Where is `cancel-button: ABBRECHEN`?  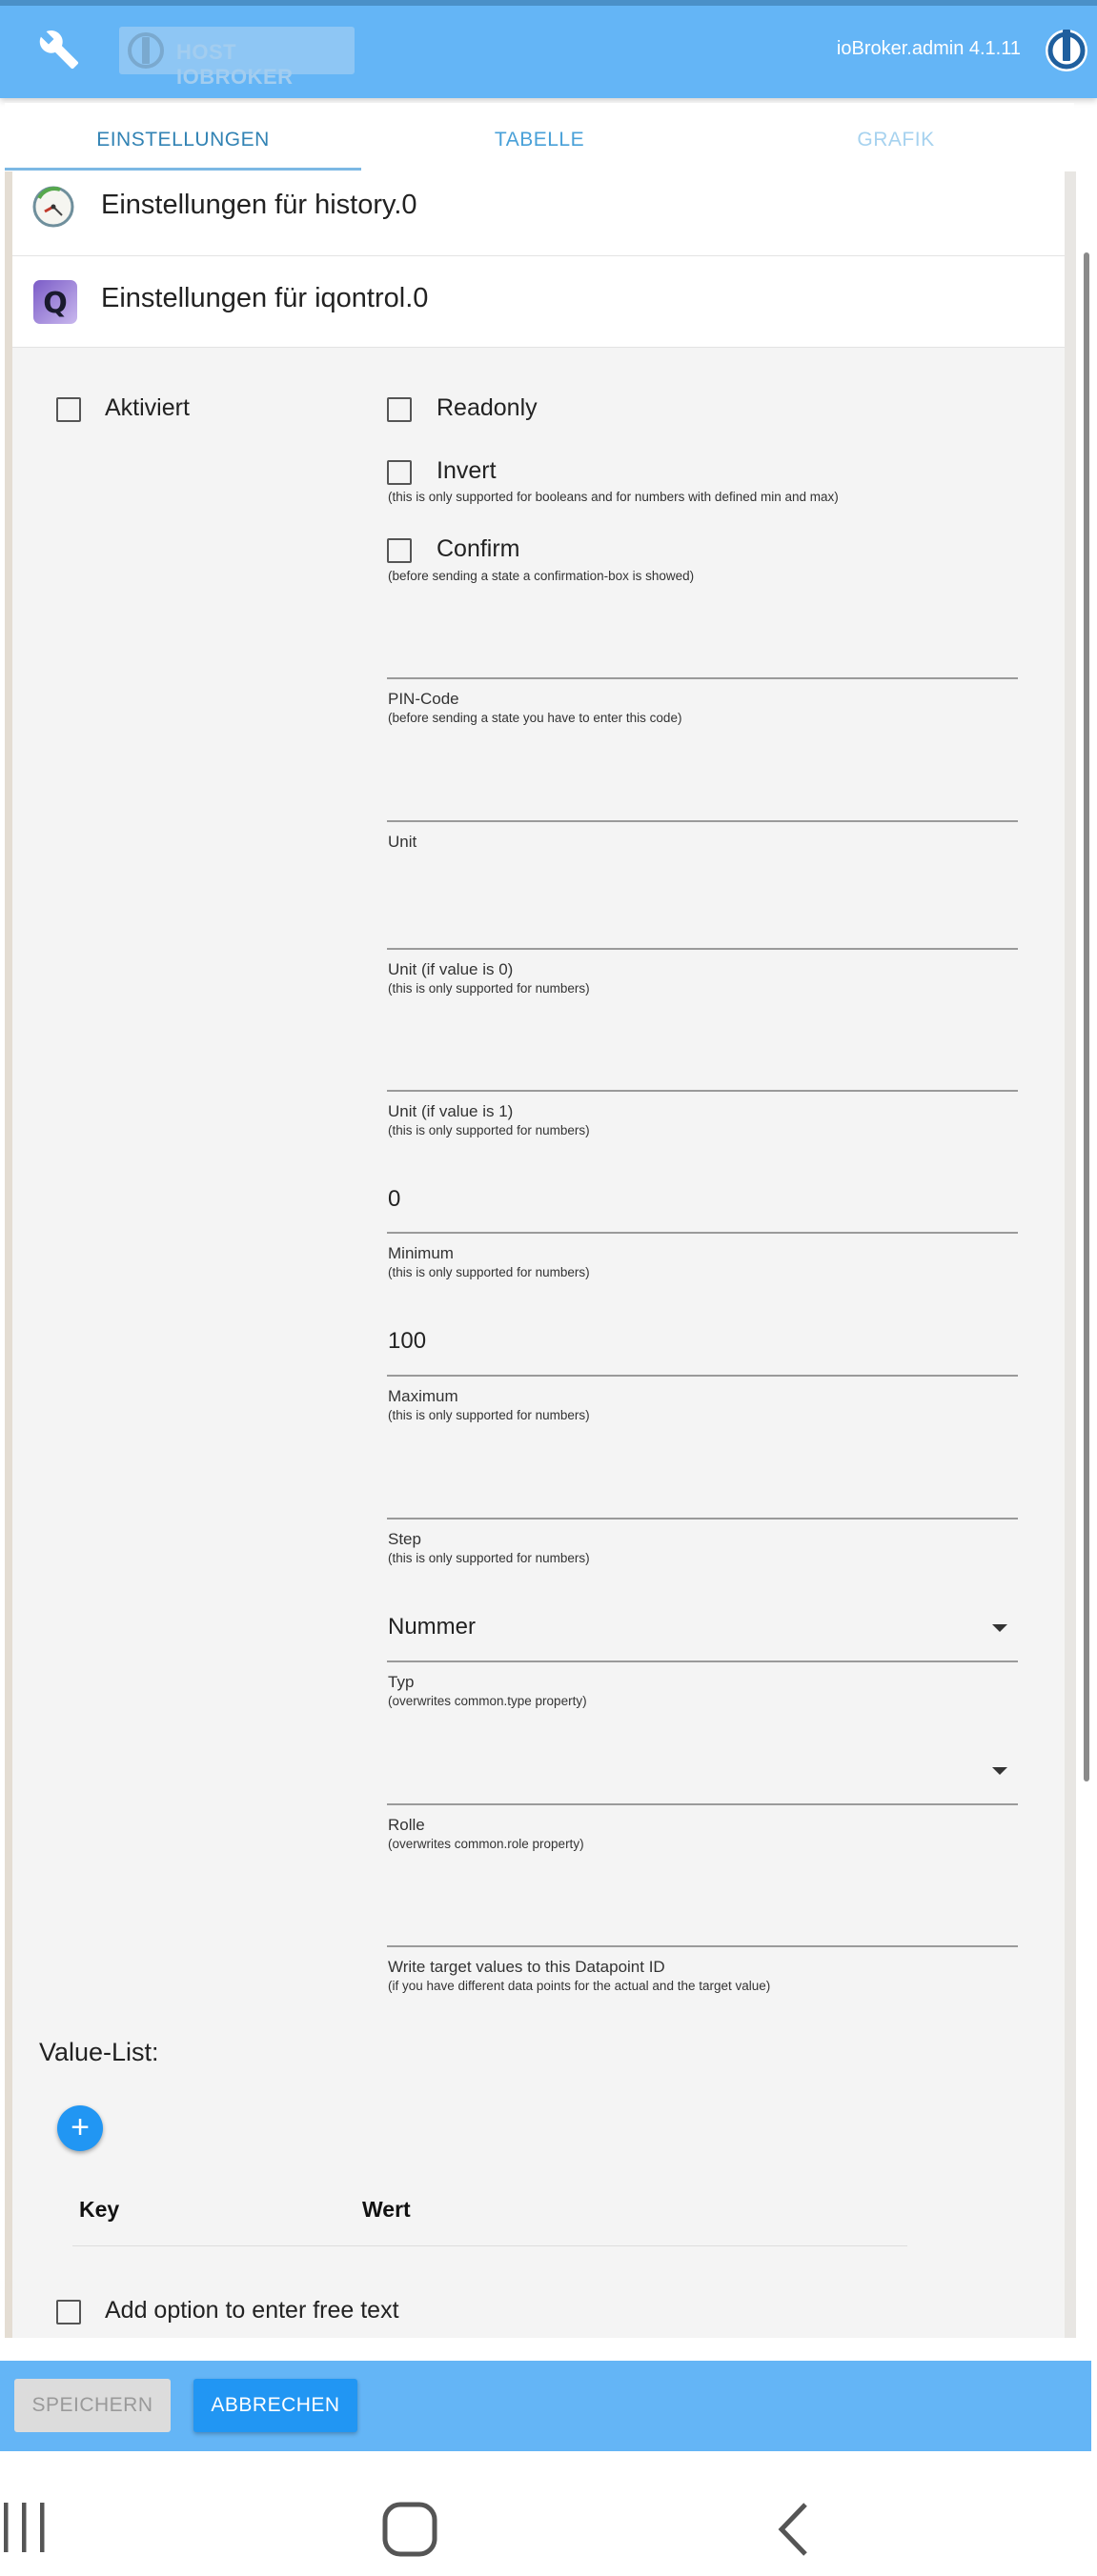
cancel-button: ABBRECHEN is located at coordinates (275, 2406).